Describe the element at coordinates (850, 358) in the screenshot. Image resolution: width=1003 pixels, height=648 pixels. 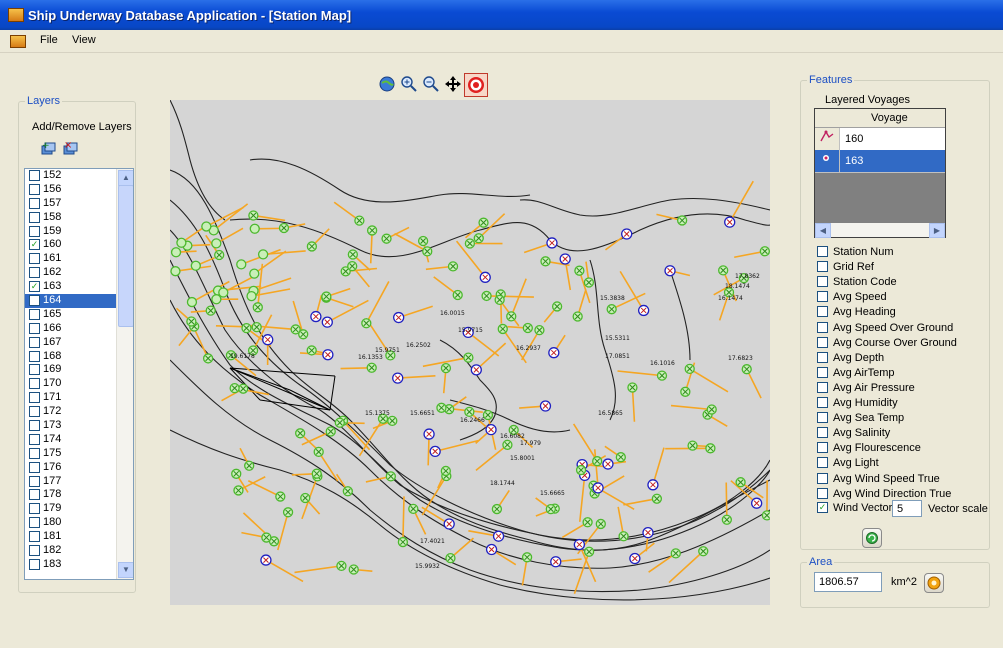
I see `feature-checkbox: Avg Depth` at that location.